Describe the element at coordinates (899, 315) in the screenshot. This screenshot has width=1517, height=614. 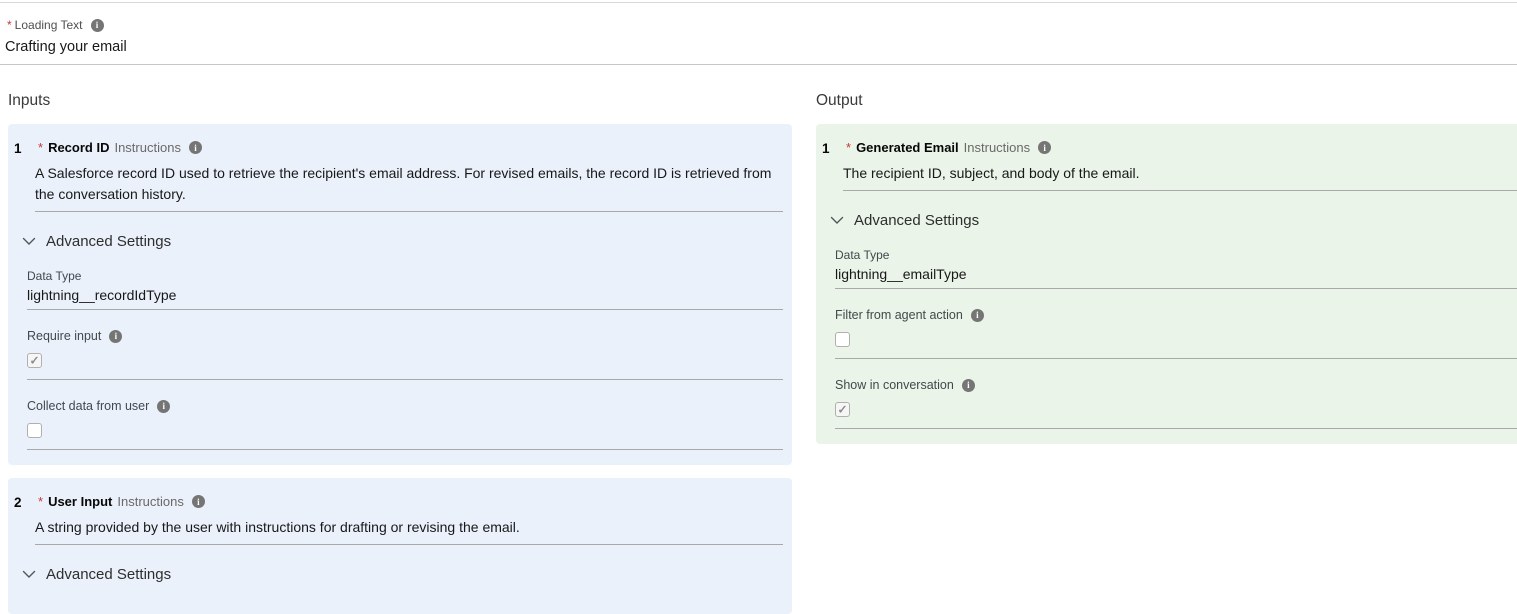
I see `filter-from-agent-action-label: Filter from agent action` at that location.